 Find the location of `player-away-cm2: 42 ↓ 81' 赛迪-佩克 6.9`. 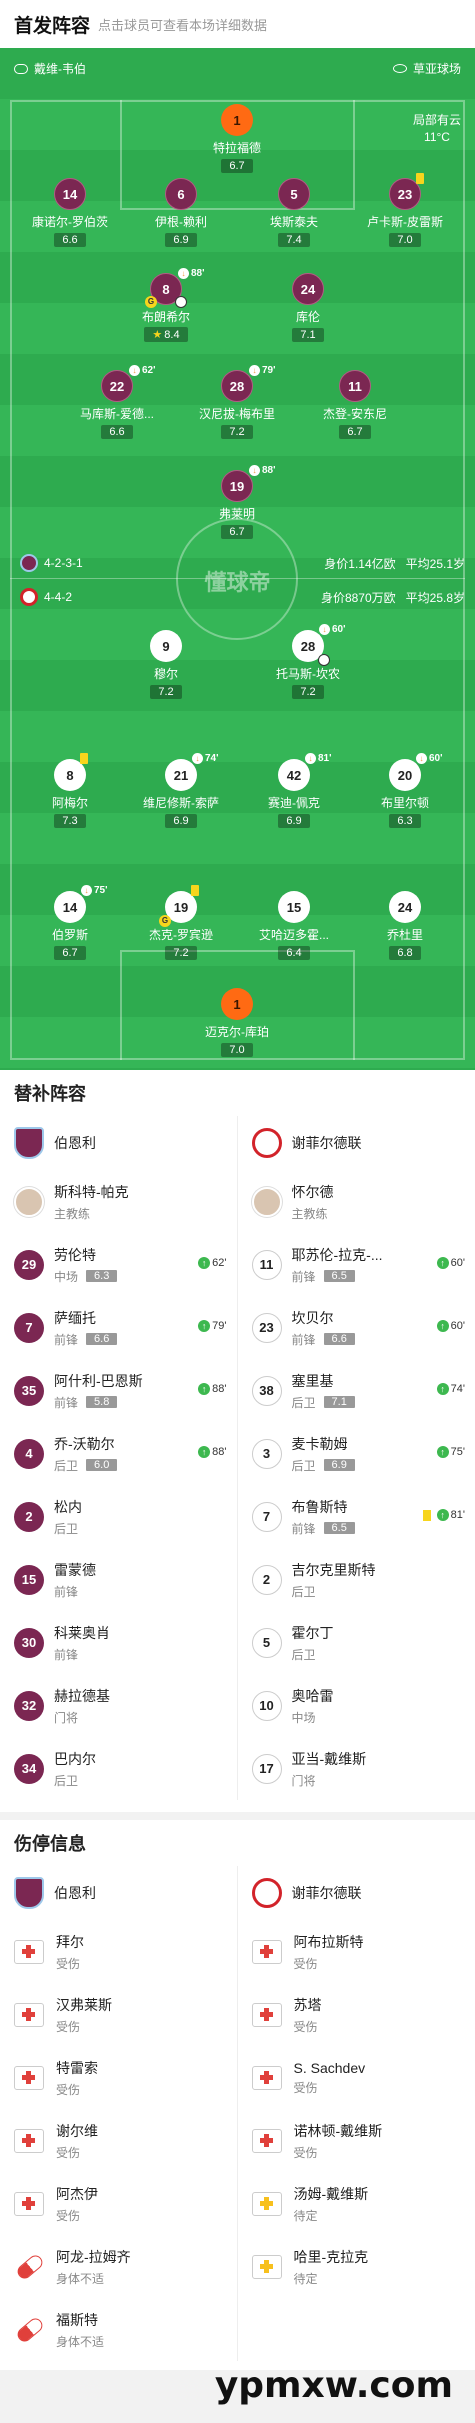

player-away-cm2: 42 ↓ 81' 赛迪-佩克 6.9 is located at coordinates (294, 791).